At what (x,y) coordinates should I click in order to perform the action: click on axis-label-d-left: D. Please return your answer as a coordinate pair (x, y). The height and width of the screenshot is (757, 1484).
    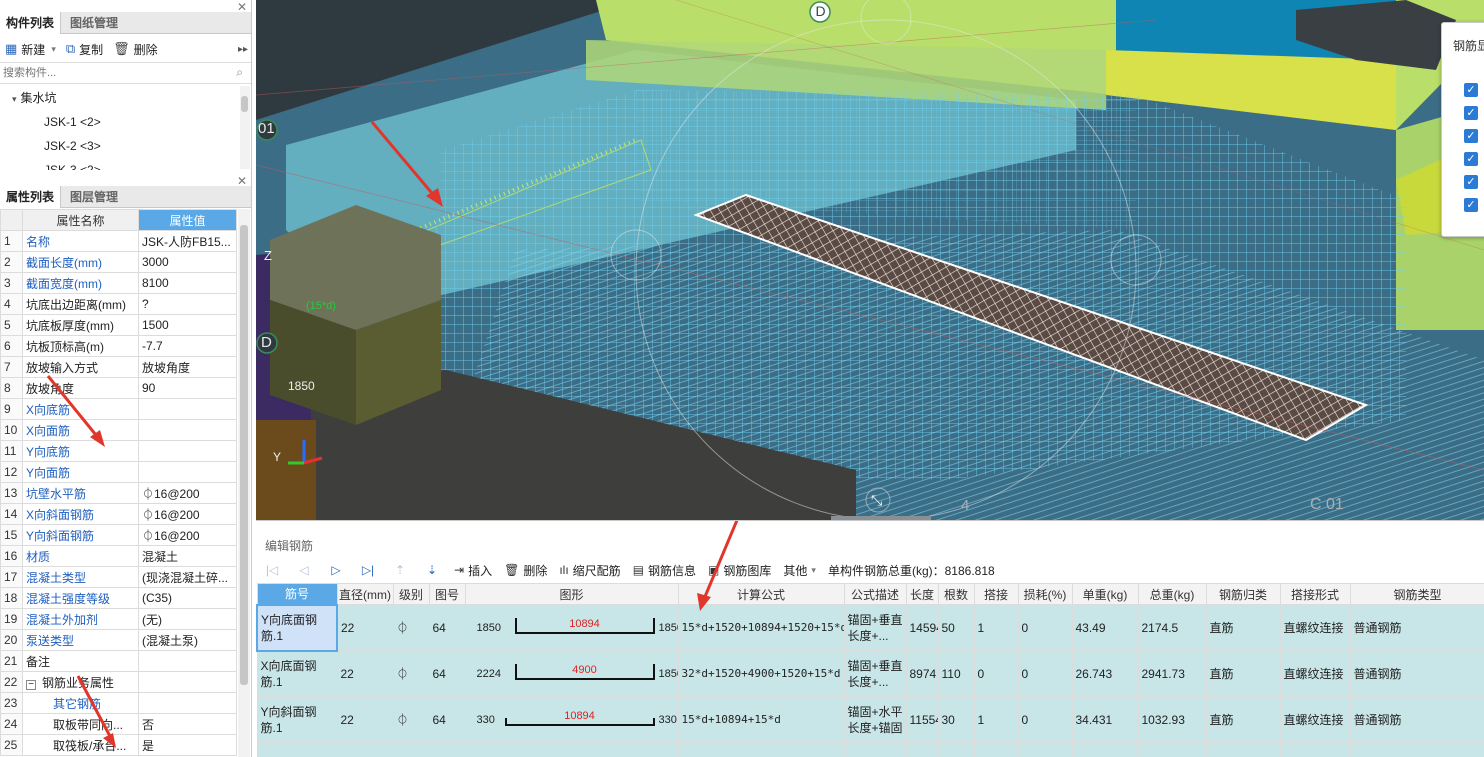
    Looking at the image, I should click on (266, 342).